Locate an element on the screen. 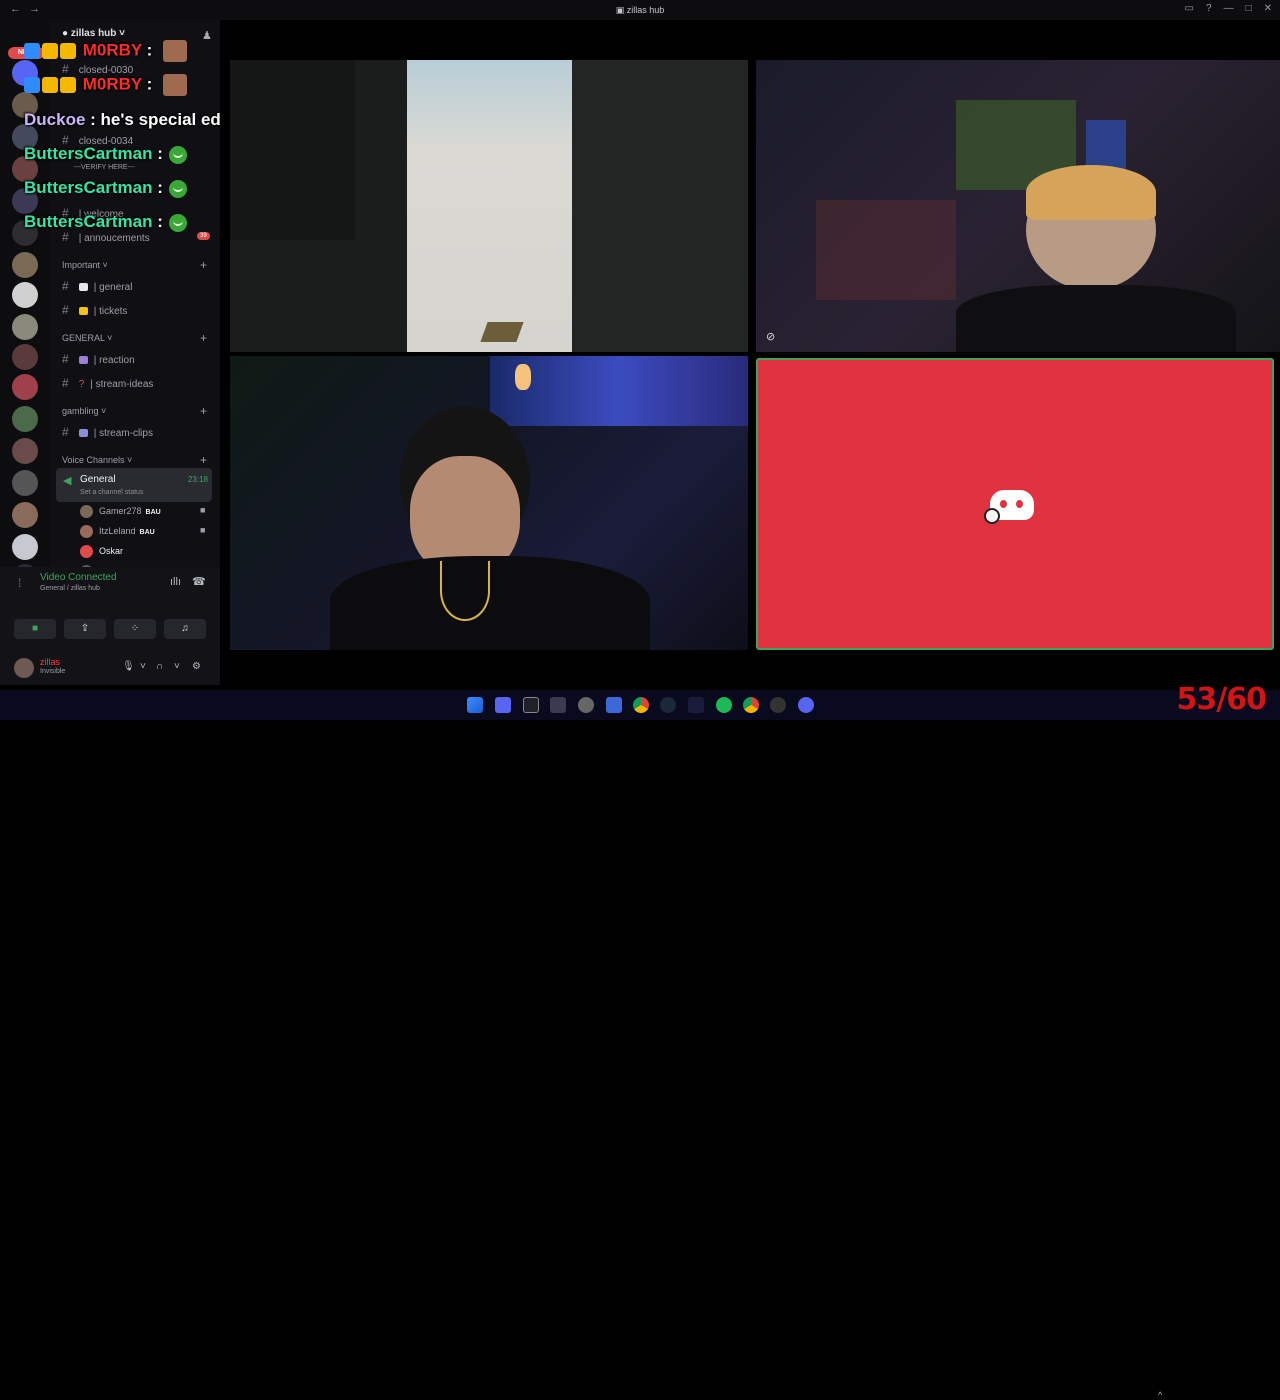 The image size is (1280, 1400). chat-username: M0RBY is located at coordinates (112, 50).